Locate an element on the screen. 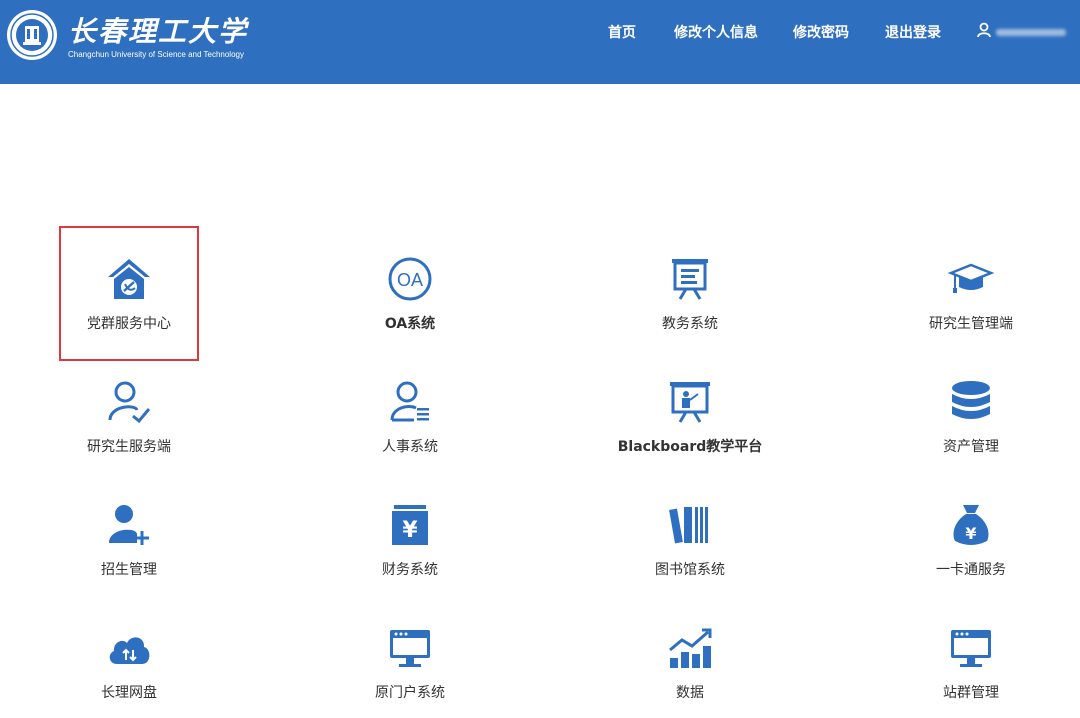 The height and width of the screenshot is (718, 1080). yuan-box-icon: ¥ is located at coordinates (410, 525).